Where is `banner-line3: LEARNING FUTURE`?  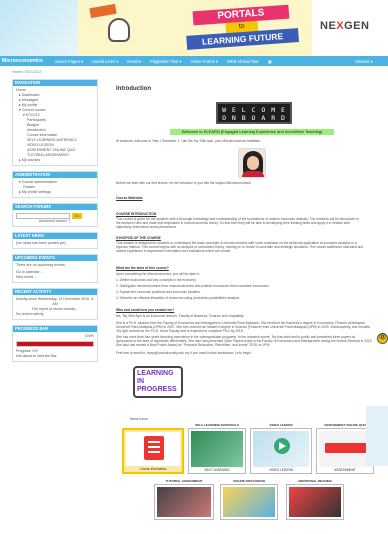 banner-line3: LEARNING FUTURE is located at coordinates (242, 39).